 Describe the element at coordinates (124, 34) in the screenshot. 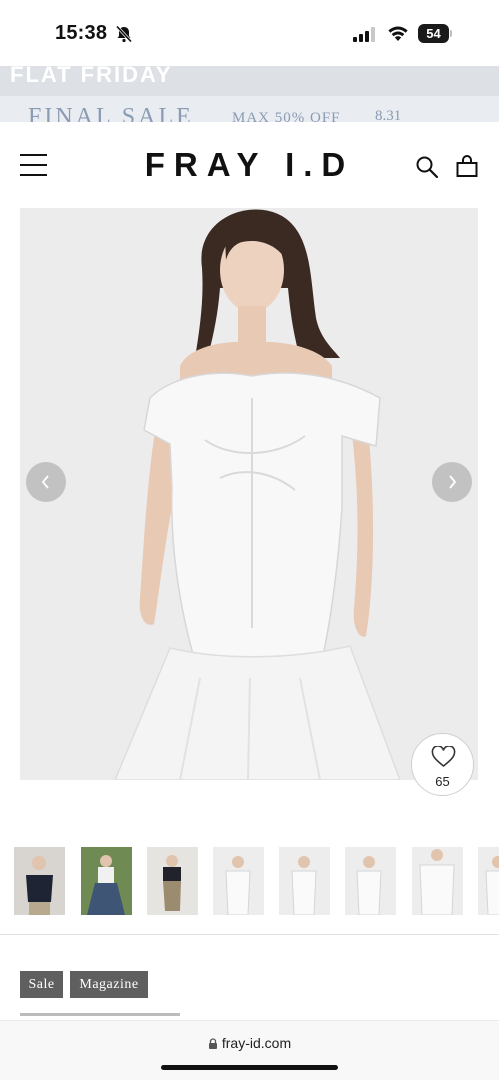

I see `bell-slash-icon` at that location.